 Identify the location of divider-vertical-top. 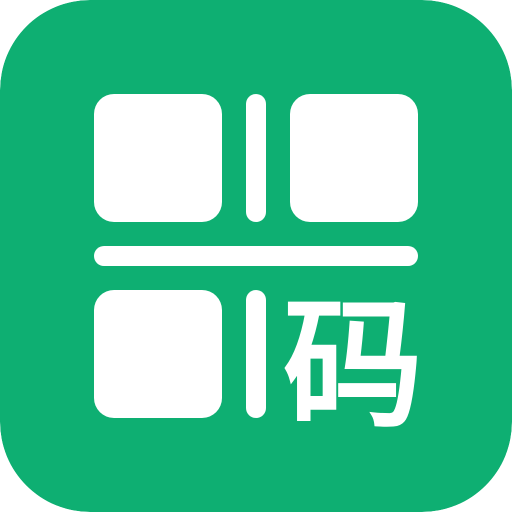
(256, 158).